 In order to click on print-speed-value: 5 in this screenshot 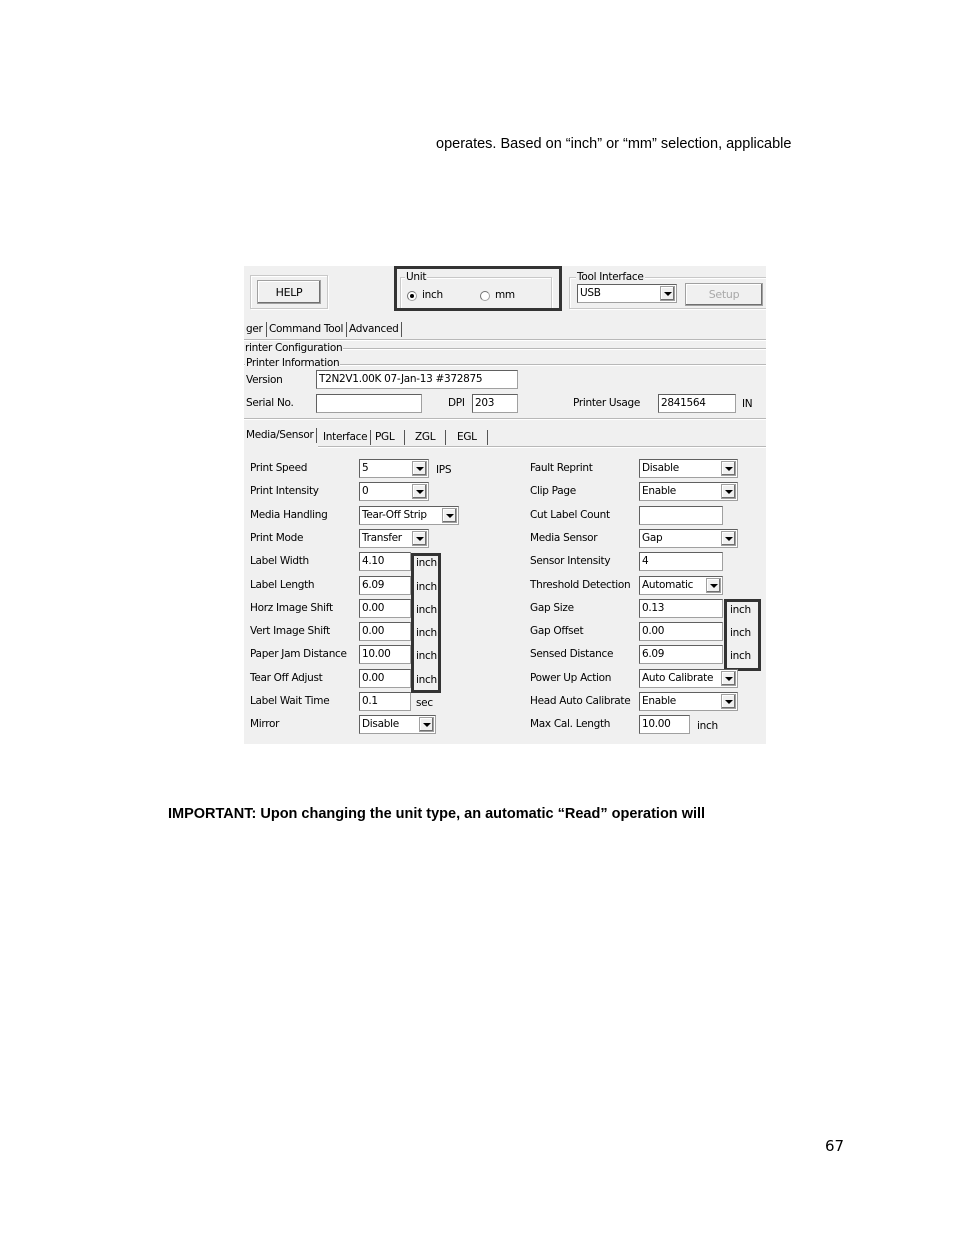, I will do `click(365, 468)`.